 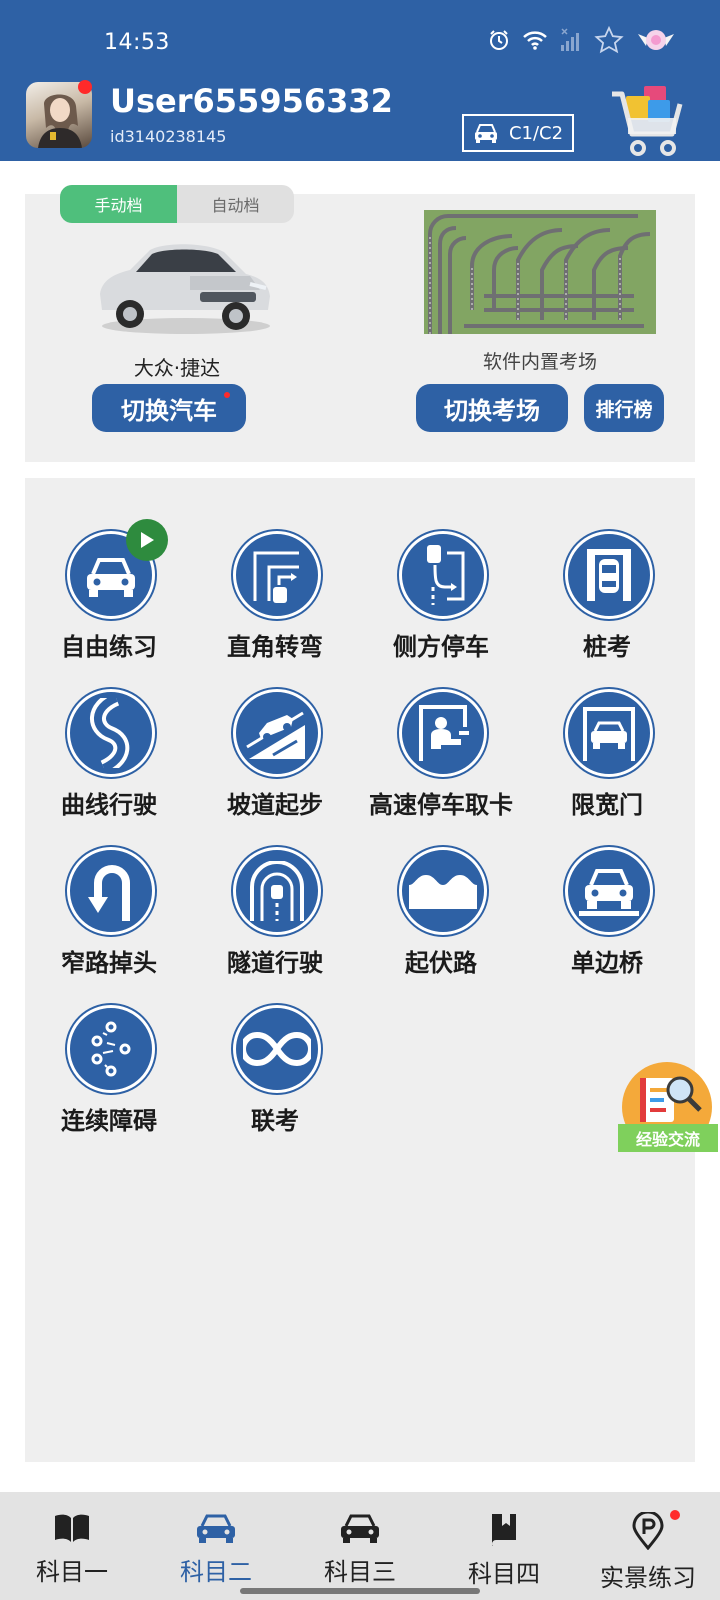 I want to click on nav-real-scene: 实景练习, so click(x=648, y=1546).